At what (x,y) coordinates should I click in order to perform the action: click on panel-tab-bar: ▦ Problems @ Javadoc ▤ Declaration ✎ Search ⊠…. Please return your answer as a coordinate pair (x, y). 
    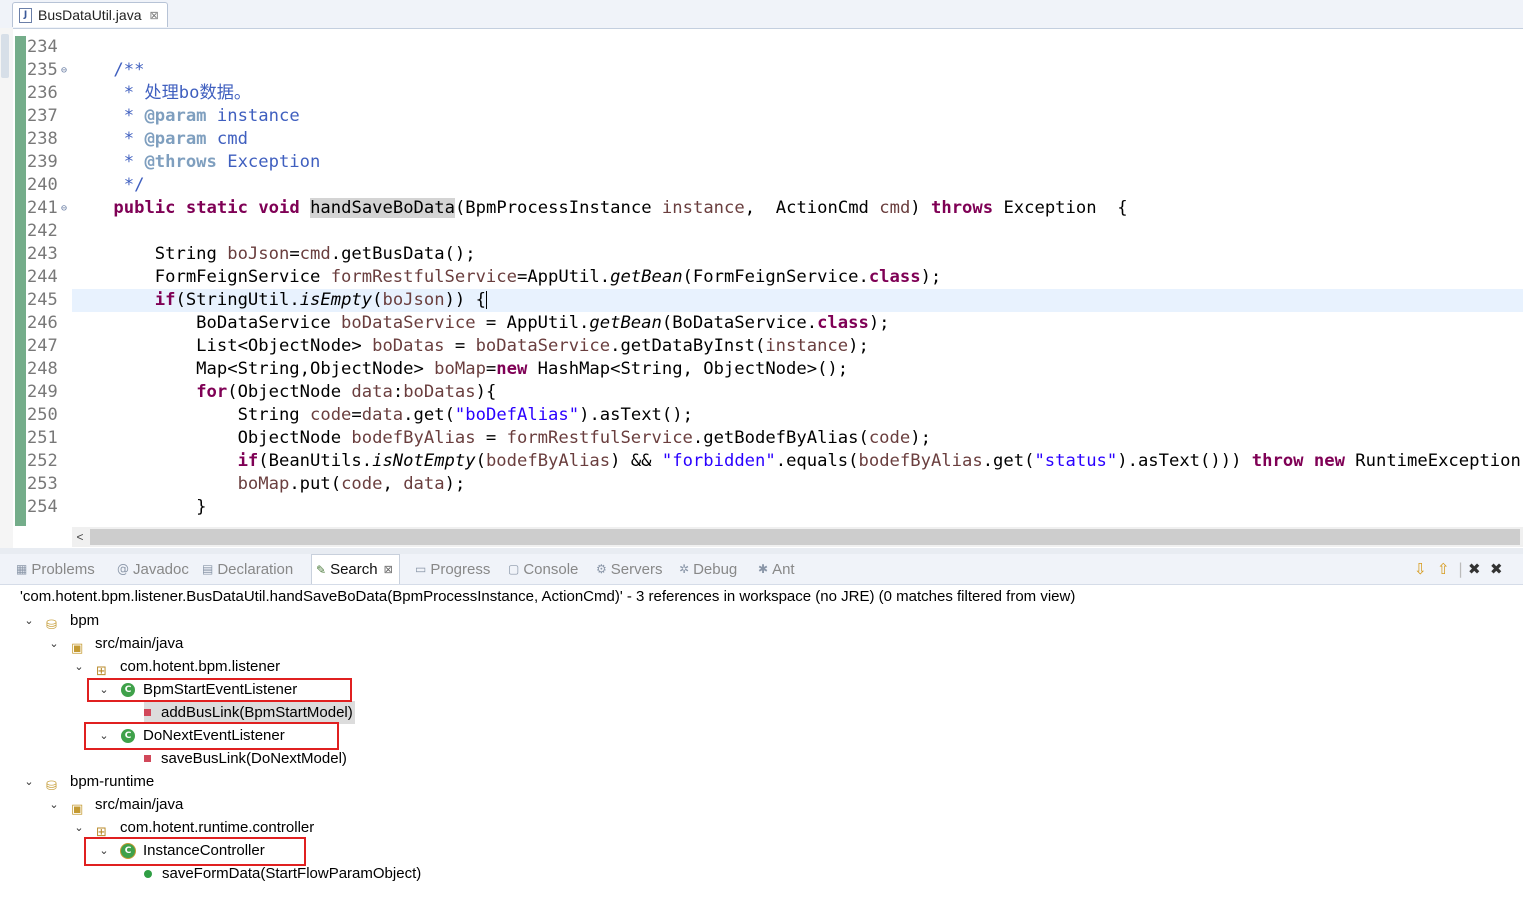
    Looking at the image, I should click on (761, 569).